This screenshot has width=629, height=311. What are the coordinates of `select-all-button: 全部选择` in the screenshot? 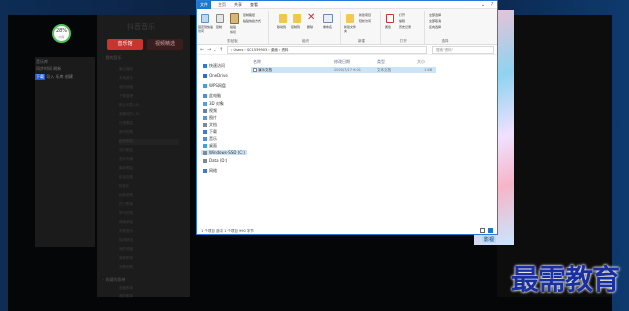 It's located at (435, 15).